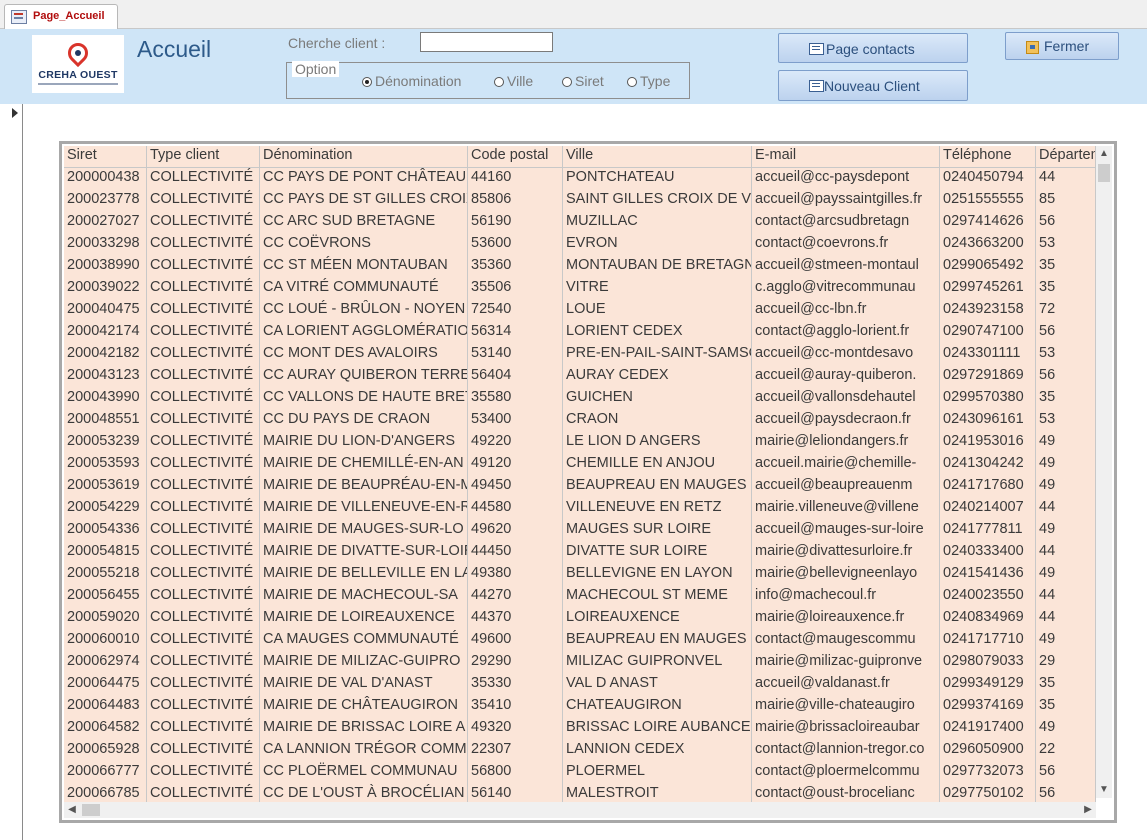  Describe the element at coordinates (988, 641) in the screenshot. I see `cell-telephone: 0241717710` at that location.